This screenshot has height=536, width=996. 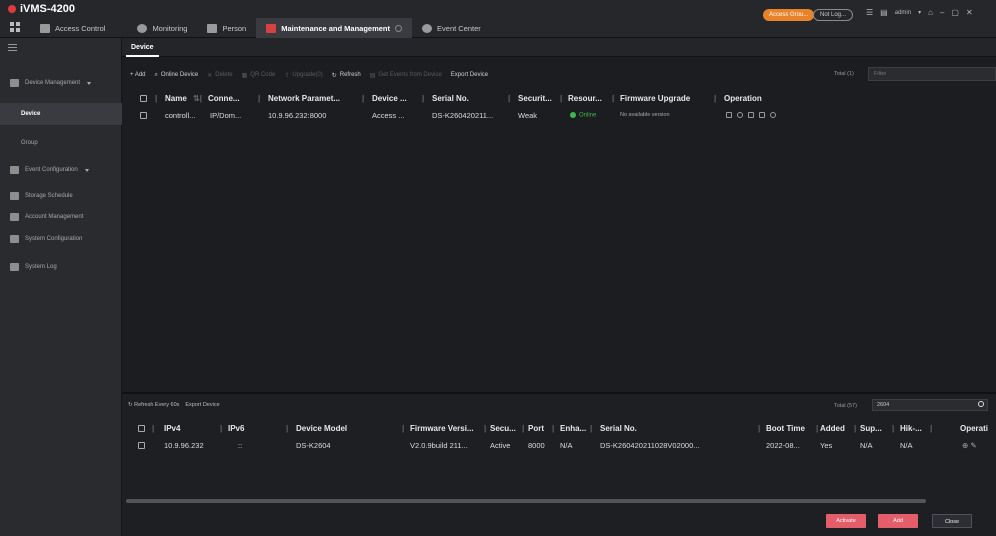 I want to click on close-button: Close, so click(x=952, y=521).